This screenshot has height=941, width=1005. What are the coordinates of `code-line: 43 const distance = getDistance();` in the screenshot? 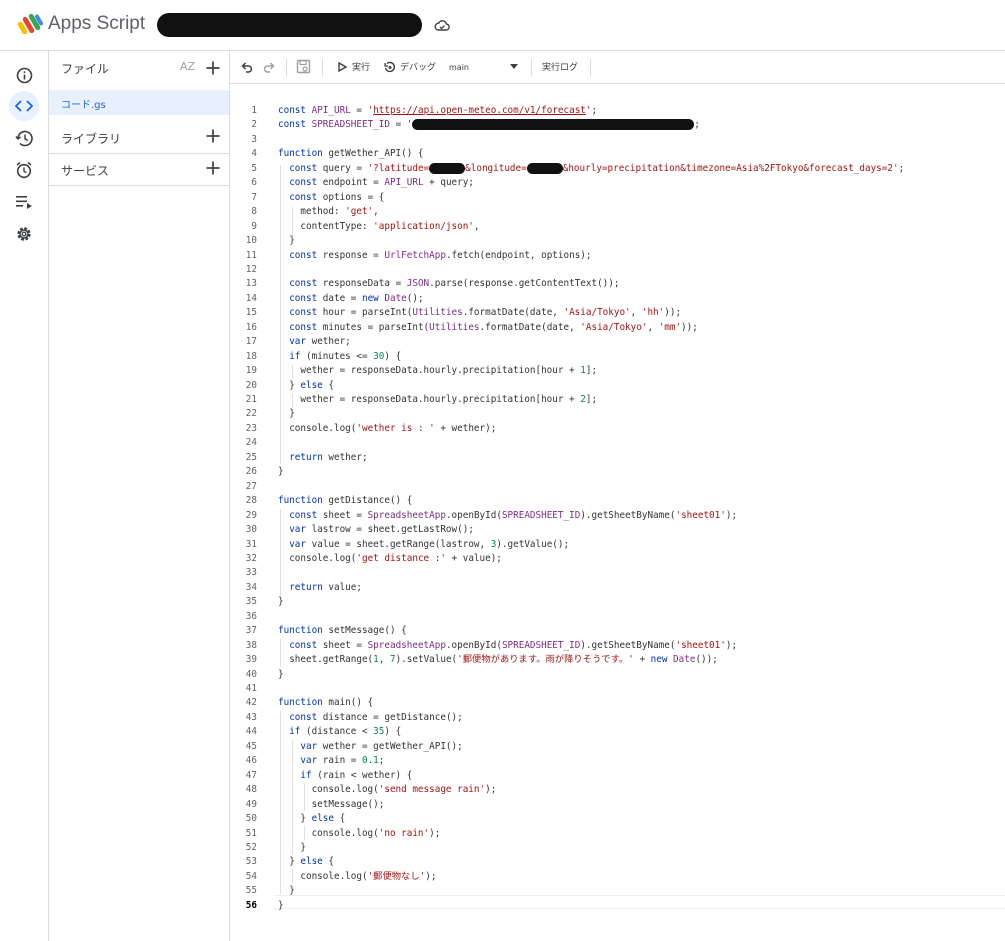 It's located at (617, 718).